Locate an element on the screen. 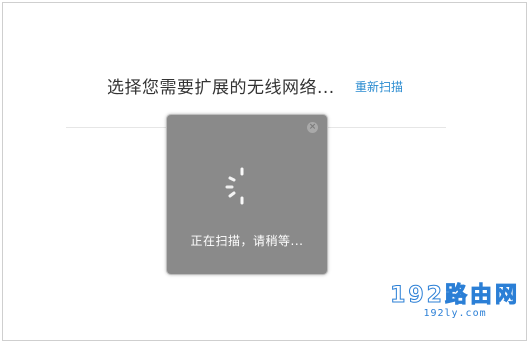  loading-spinner-icon is located at coordinates (234, 186).